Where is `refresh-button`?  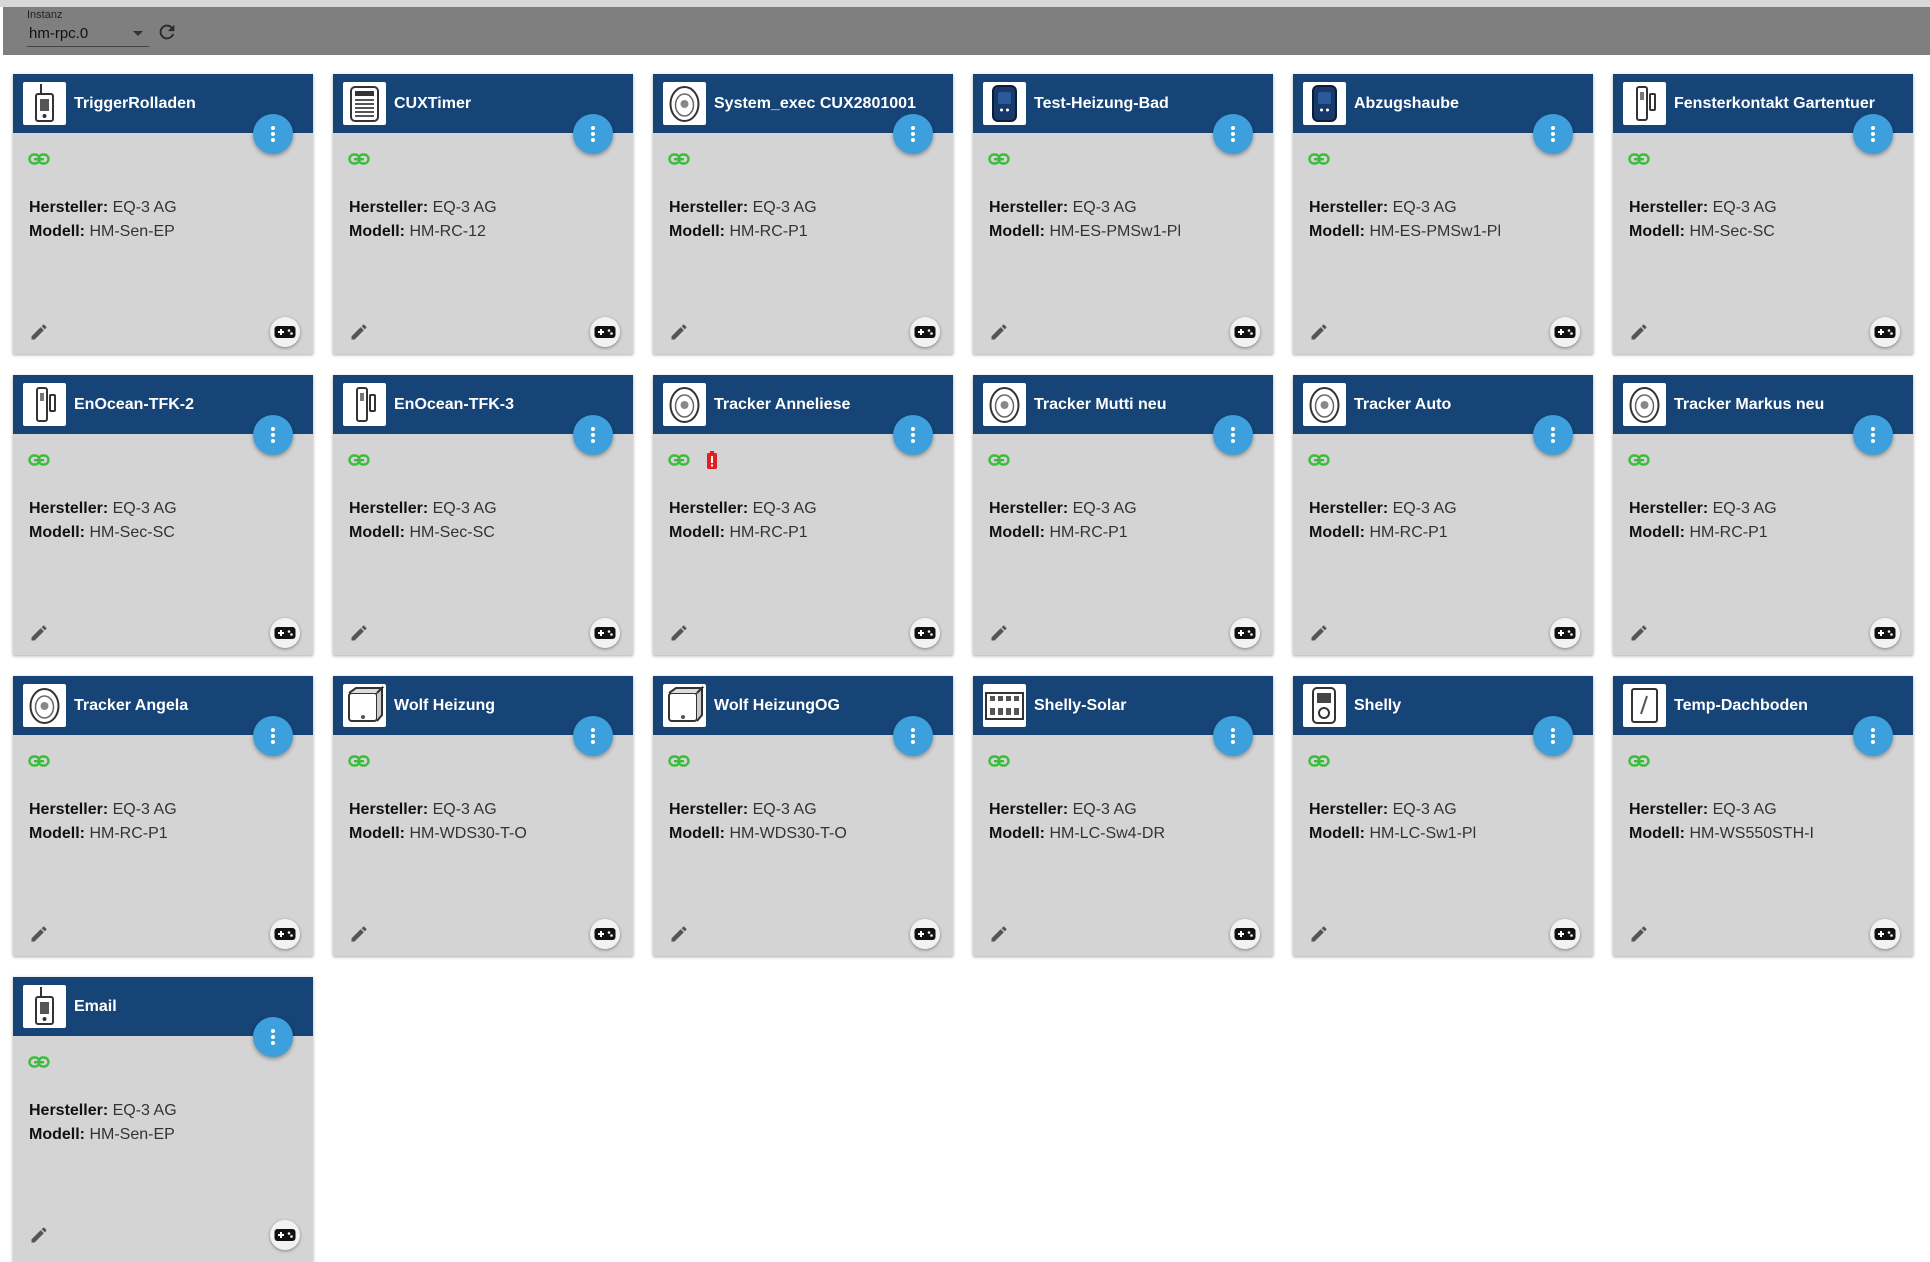 refresh-button is located at coordinates (167, 32).